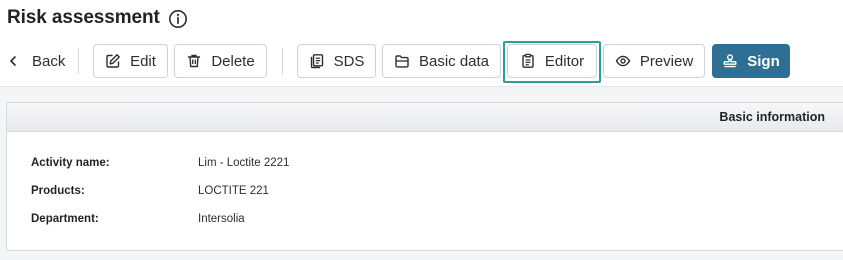  I want to click on preview-button: Preview, so click(654, 61).